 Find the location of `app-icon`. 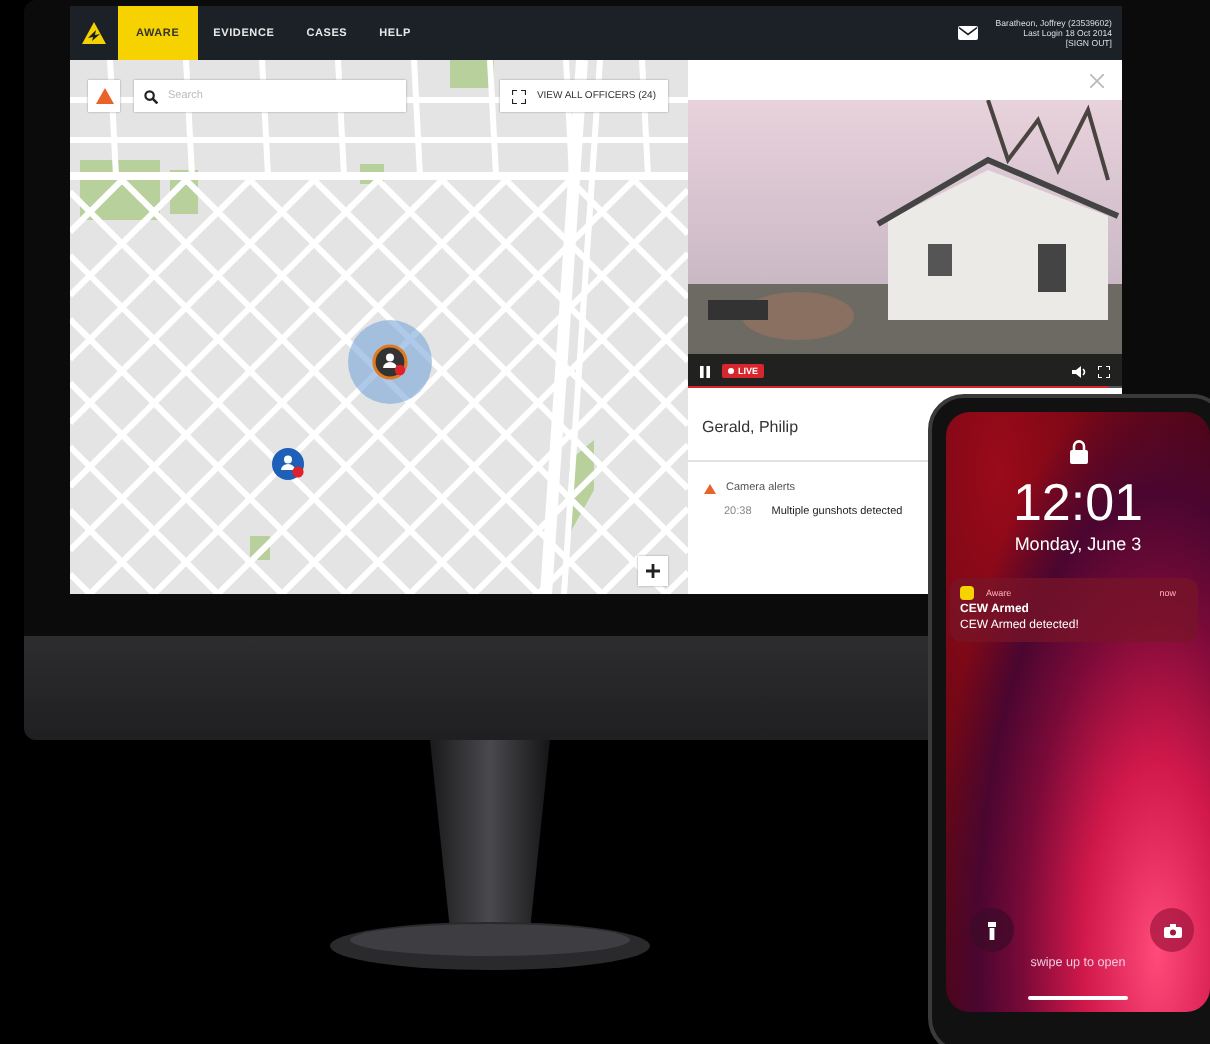

app-icon is located at coordinates (967, 593).